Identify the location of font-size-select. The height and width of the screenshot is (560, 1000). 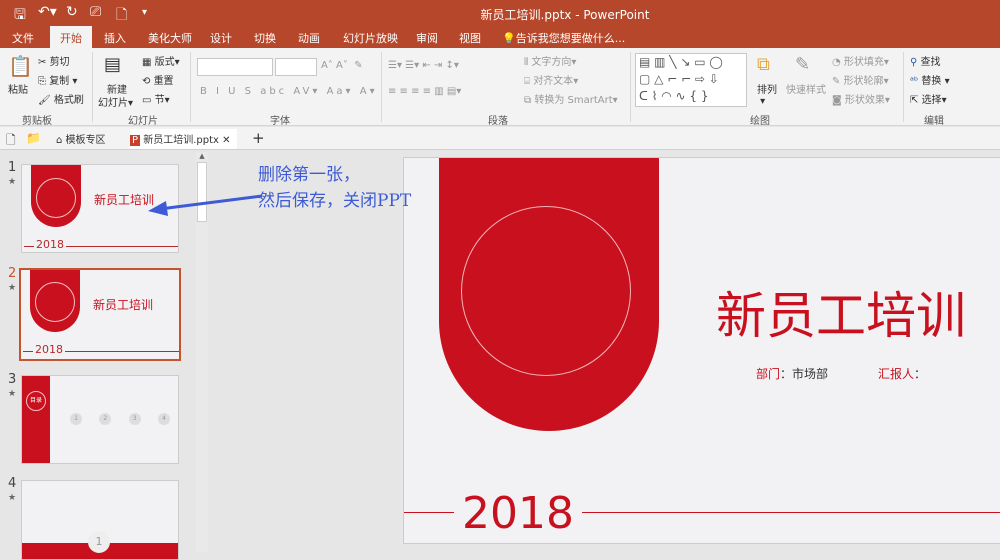
(296, 67).